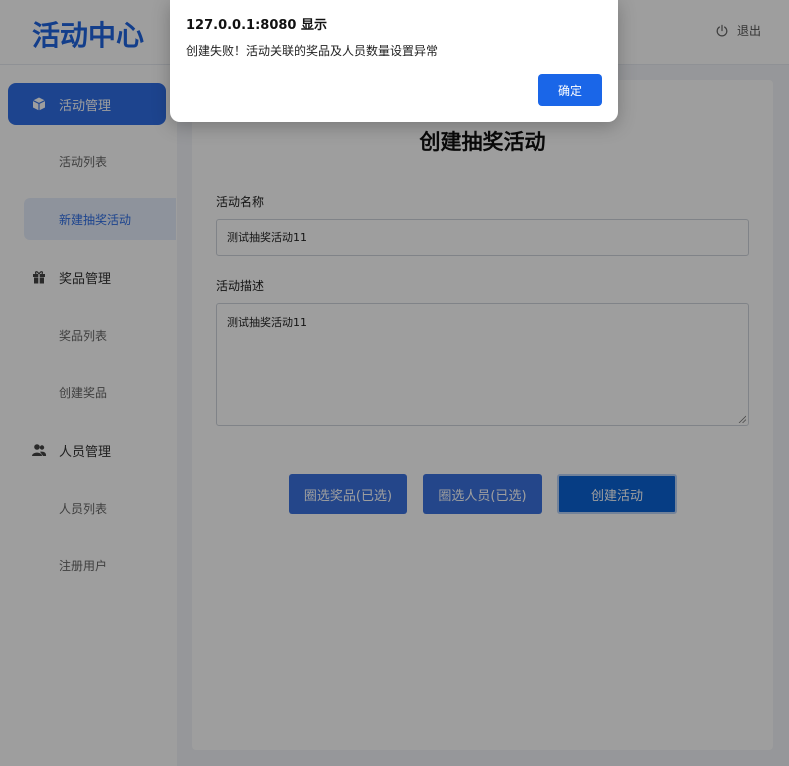  I want to click on dialog-ok-button: 确定, so click(570, 90).